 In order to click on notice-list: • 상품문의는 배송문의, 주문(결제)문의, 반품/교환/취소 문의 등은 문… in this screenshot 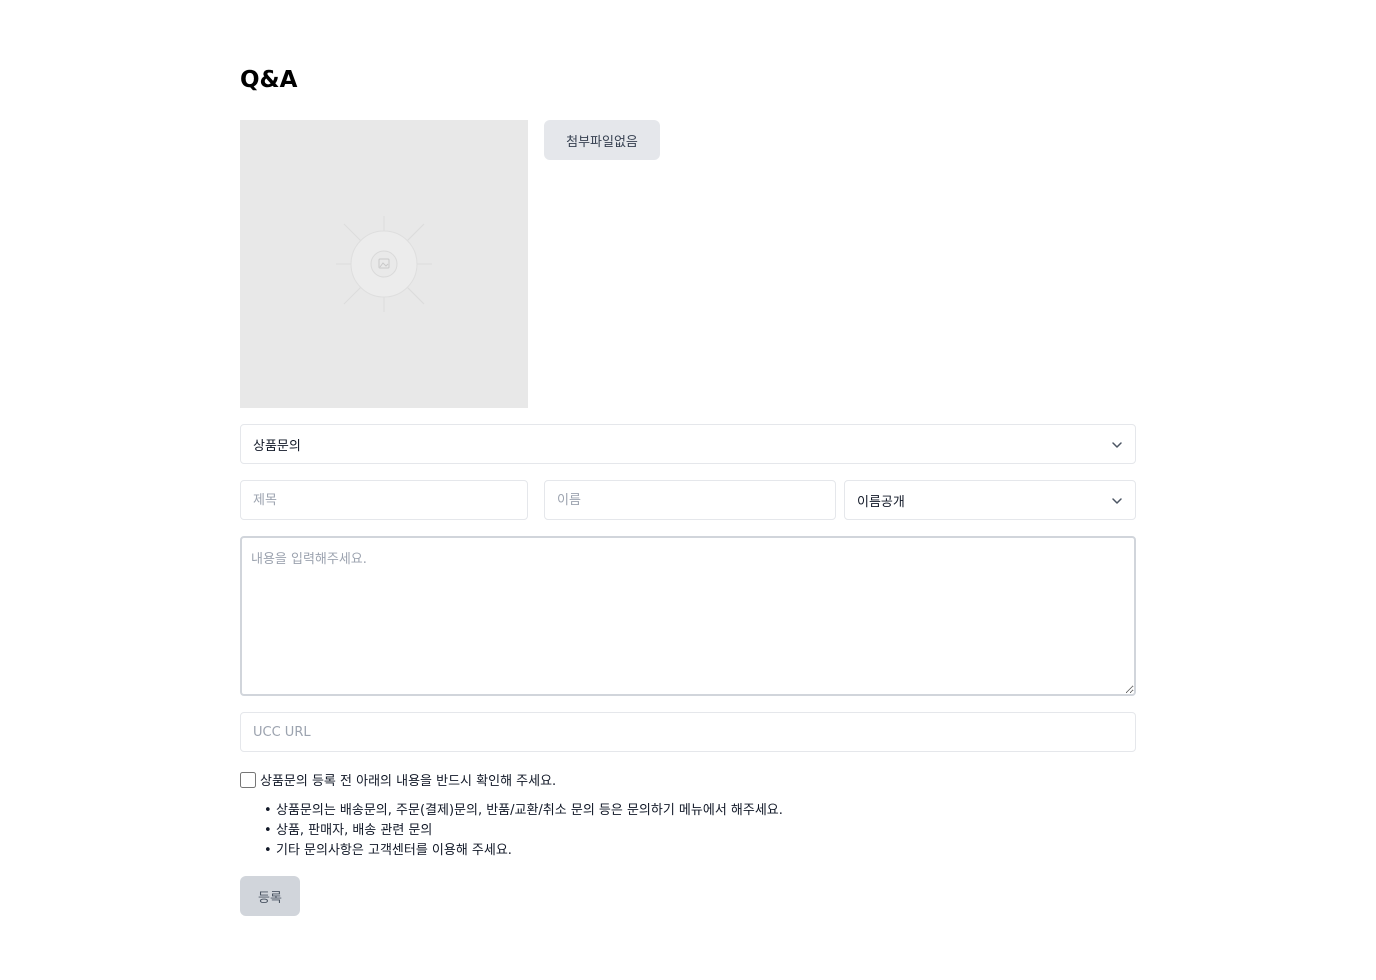, I will do `click(523, 831)`.